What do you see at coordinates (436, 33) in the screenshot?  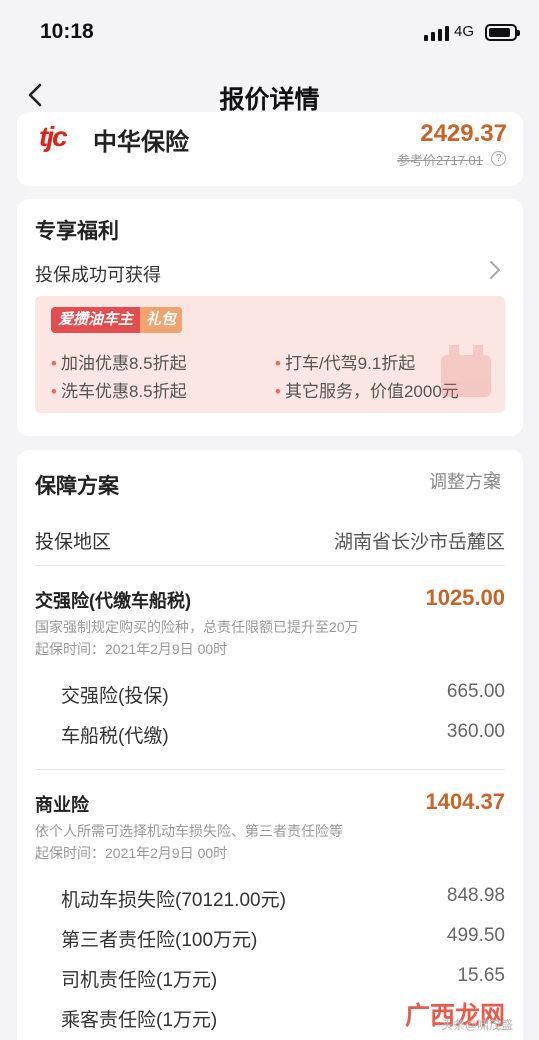 I see `signal-icon` at bounding box center [436, 33].